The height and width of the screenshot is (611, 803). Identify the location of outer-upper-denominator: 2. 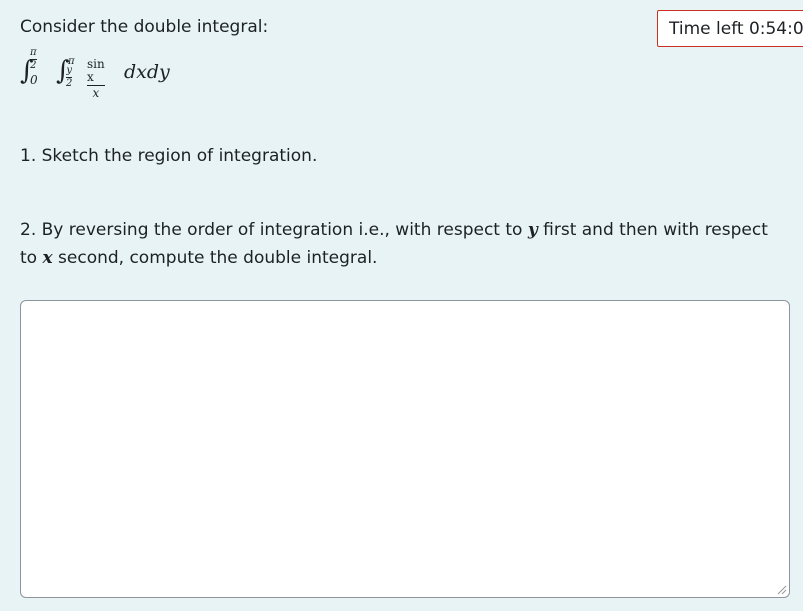
(33, 65).